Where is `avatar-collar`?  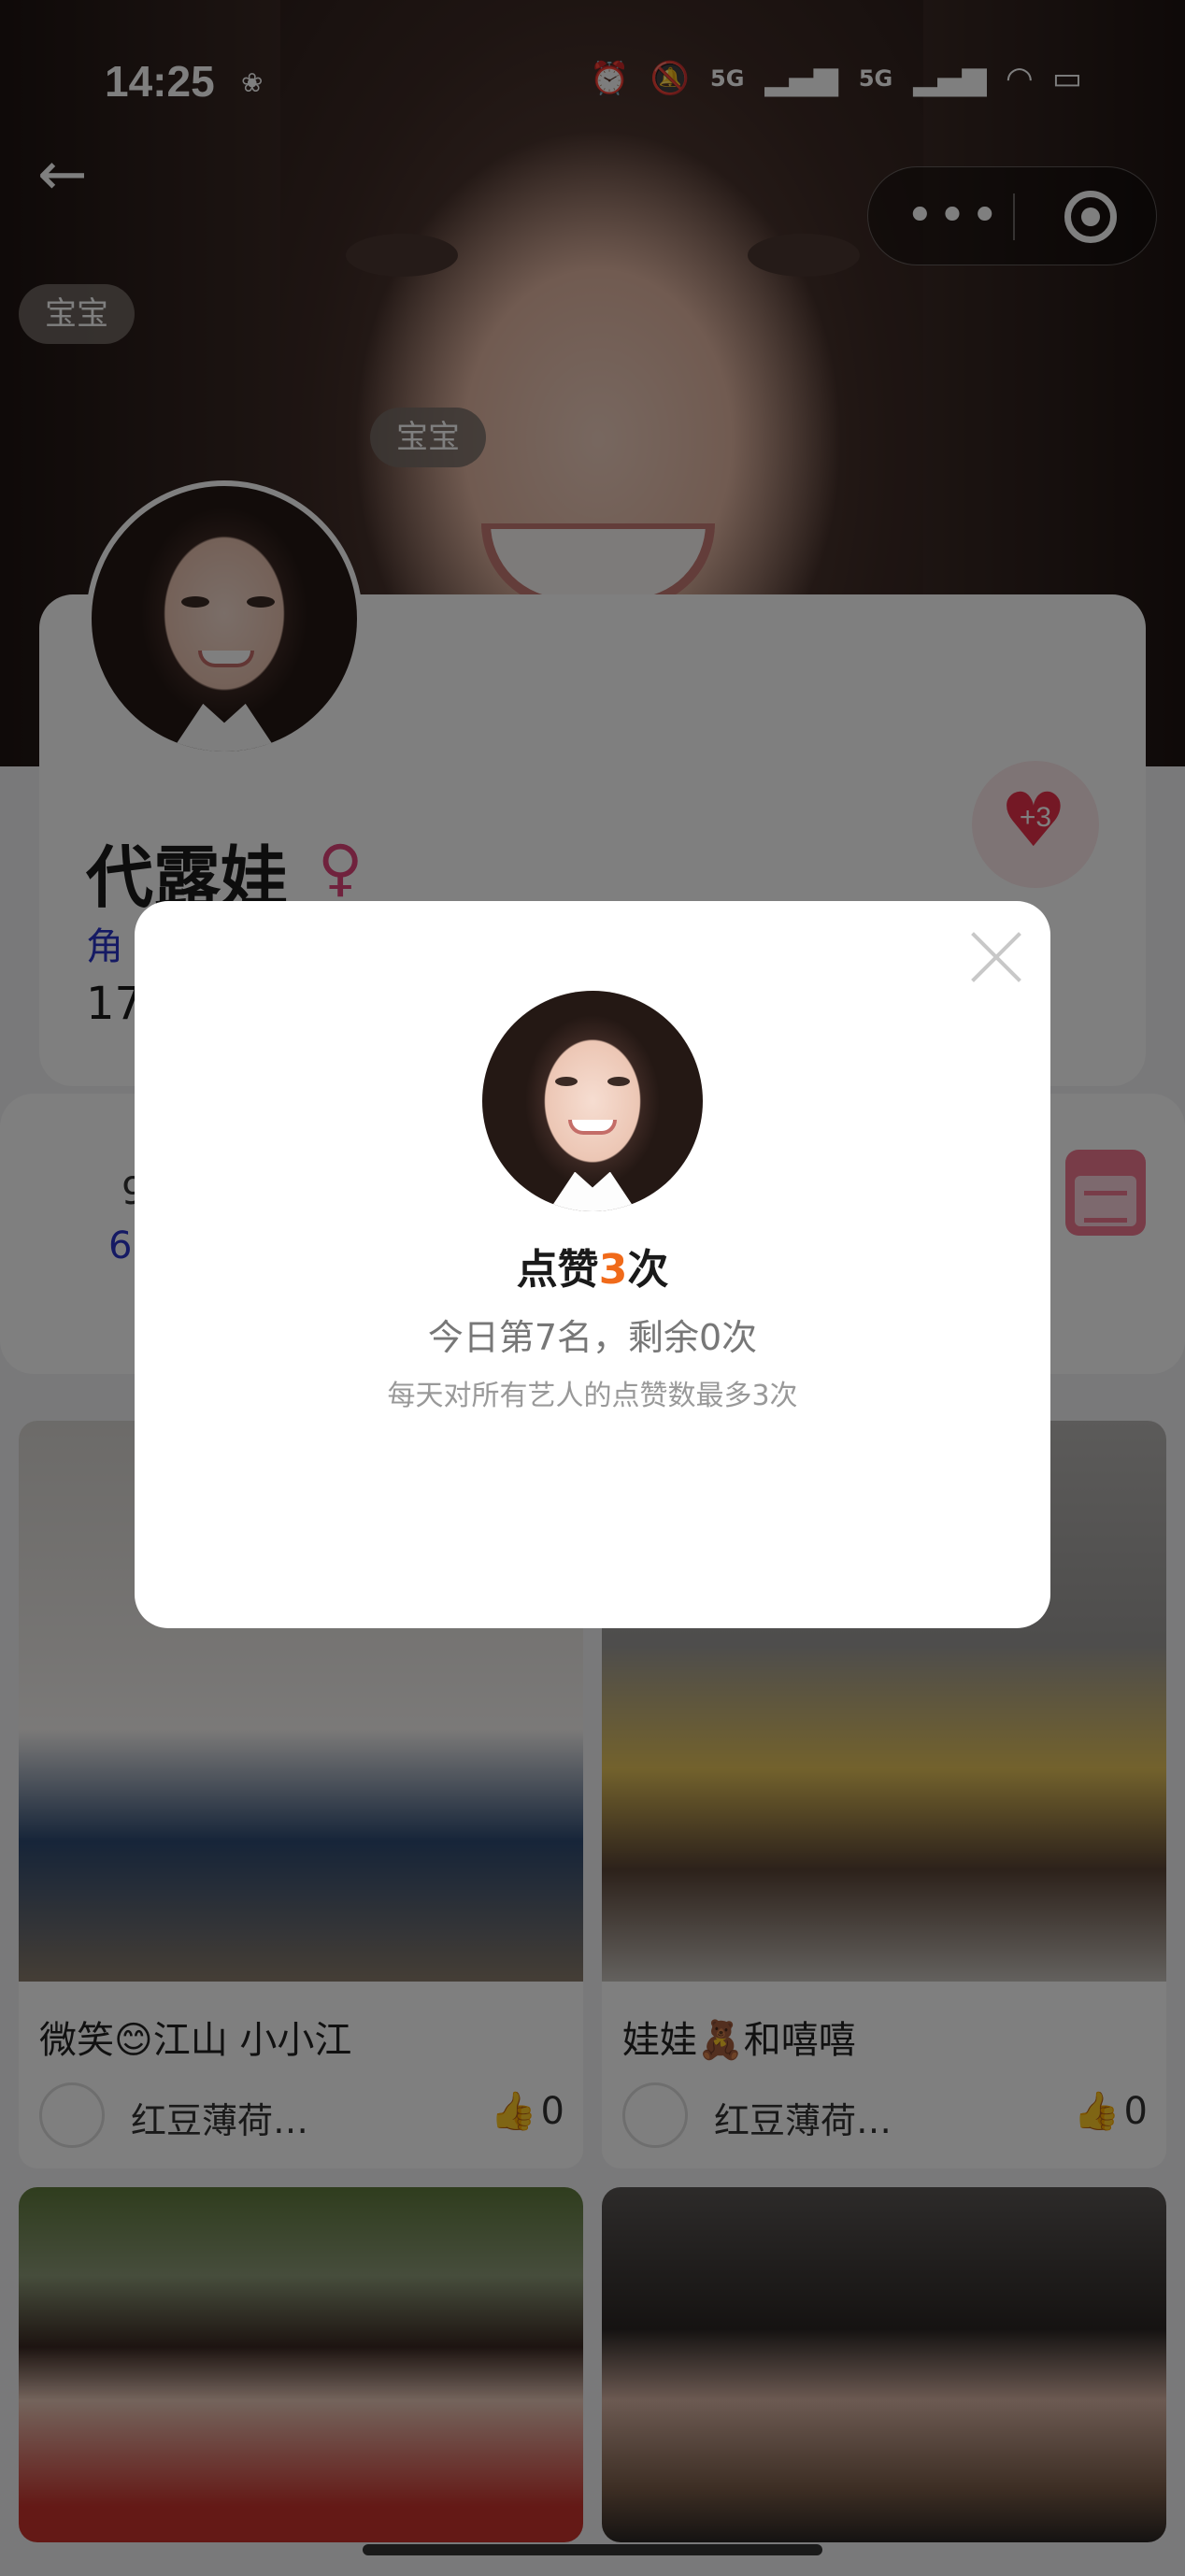
avatar-collar is located at coordinates (592, 1191).